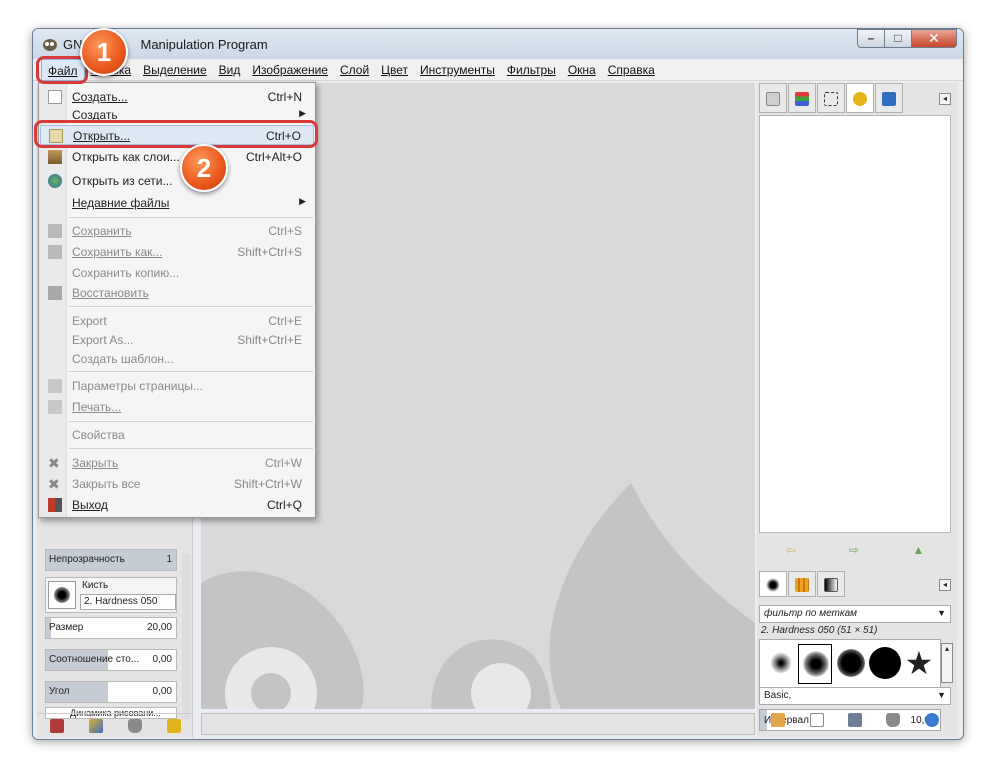 The image size is (995, 775). I want to click on close-x-icon: ✖, so click(54, 463).